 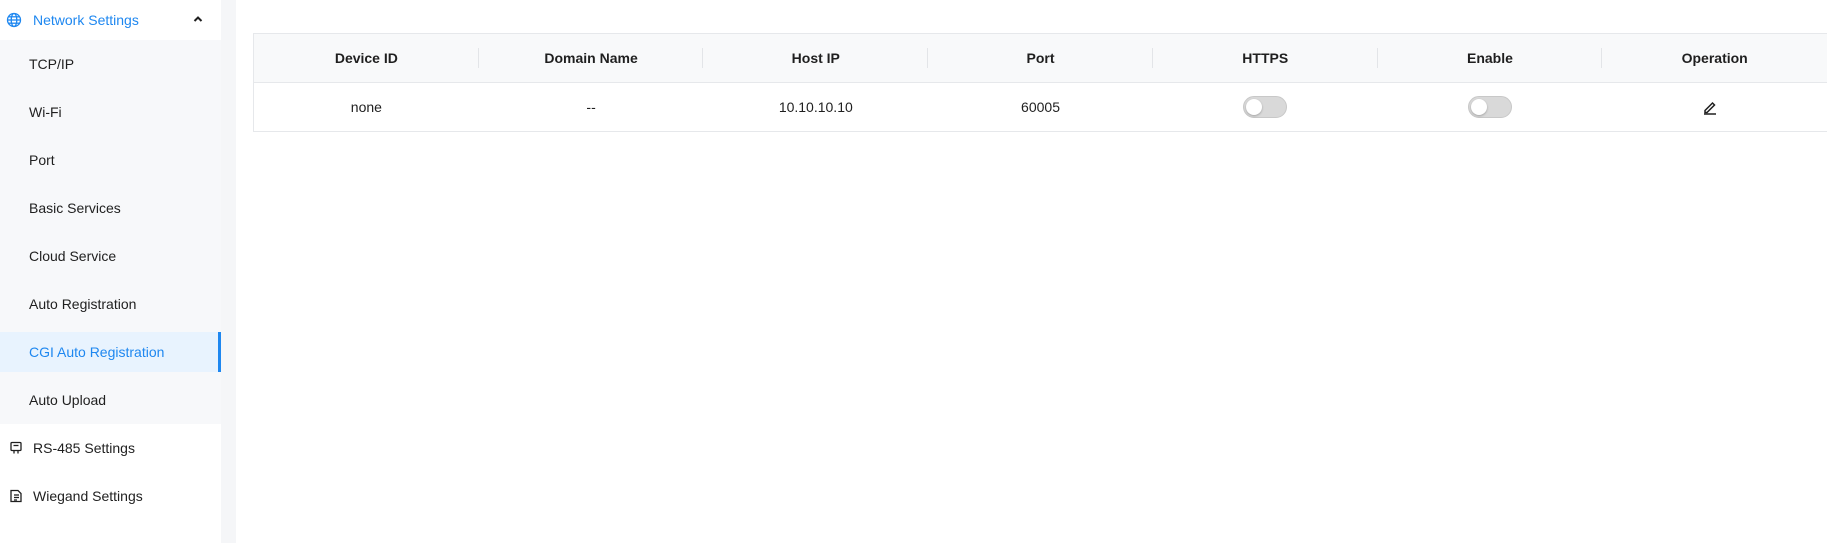 I want to click on sidebar-item-label: Auto Registration, so click(x=83, y=304).